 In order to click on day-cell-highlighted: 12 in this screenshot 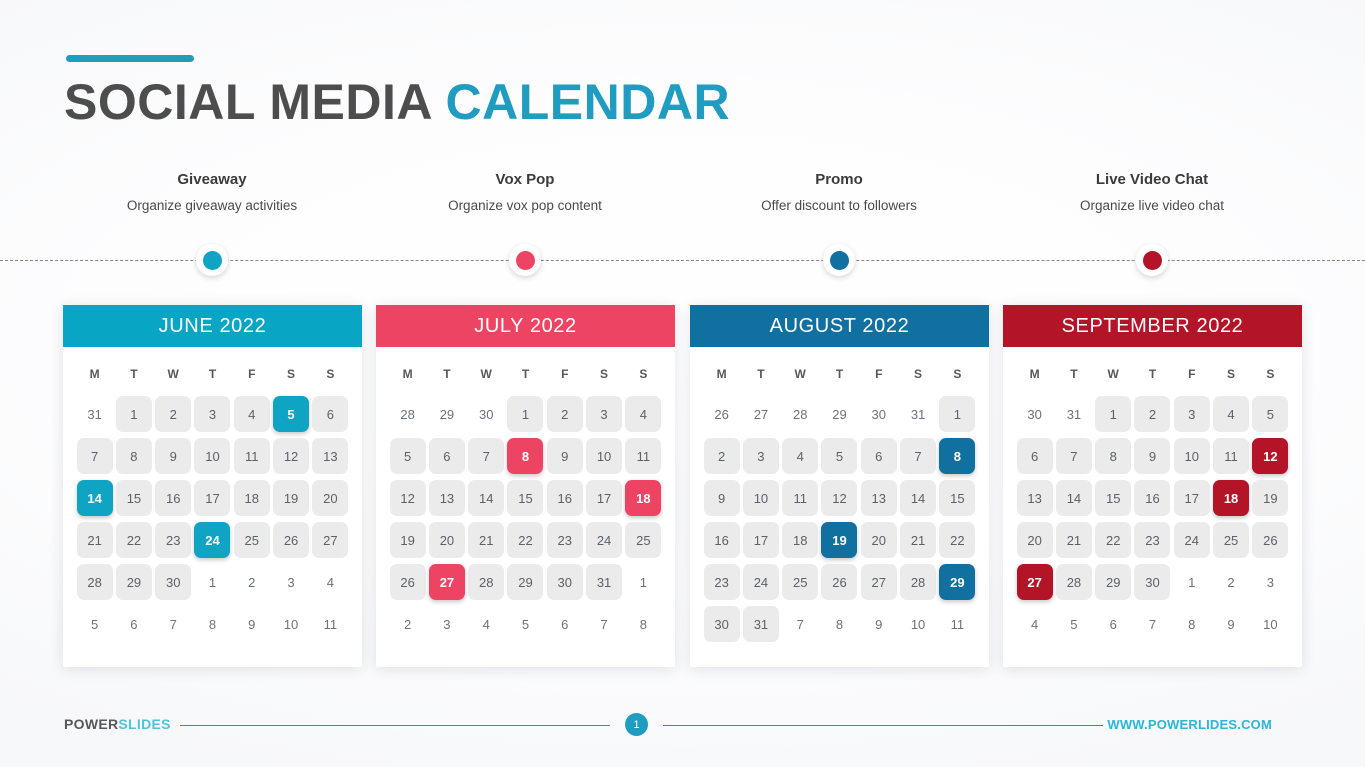, I will do `click(1270, 456)`.